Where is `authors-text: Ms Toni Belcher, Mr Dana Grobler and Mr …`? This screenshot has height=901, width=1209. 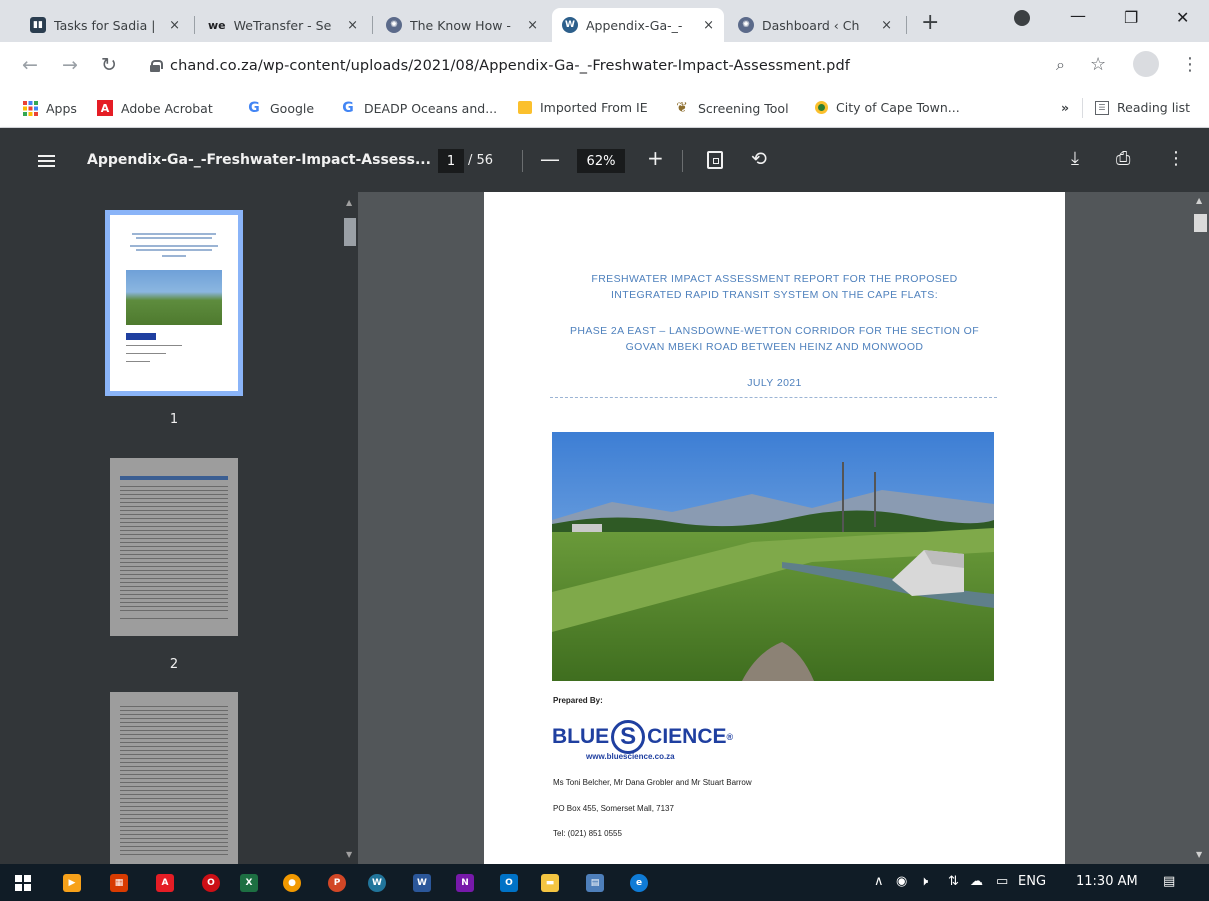 authors-text: Ms Toni Belcher, Mr Dana Grobler and Mr … is located at coordinates (652, 782).